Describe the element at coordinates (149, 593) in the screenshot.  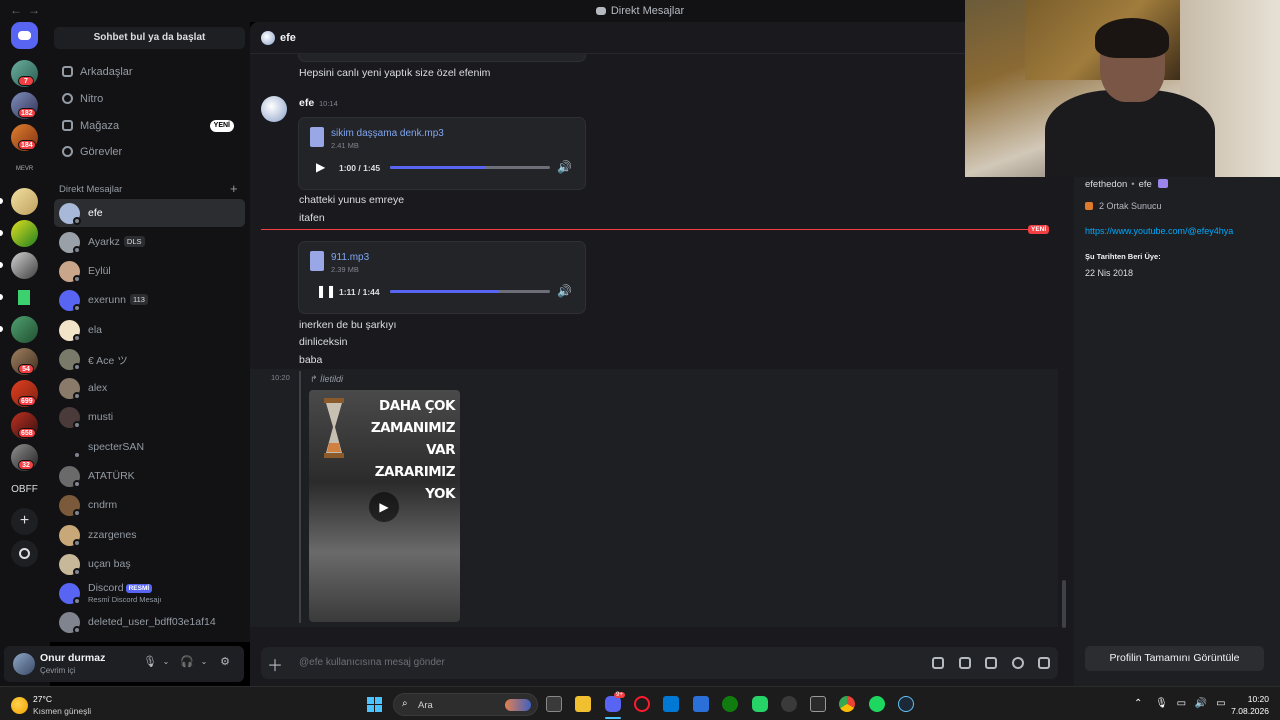
I see `dm-item: Discord RESMİ Resmî Discord Mesajı` at that location.